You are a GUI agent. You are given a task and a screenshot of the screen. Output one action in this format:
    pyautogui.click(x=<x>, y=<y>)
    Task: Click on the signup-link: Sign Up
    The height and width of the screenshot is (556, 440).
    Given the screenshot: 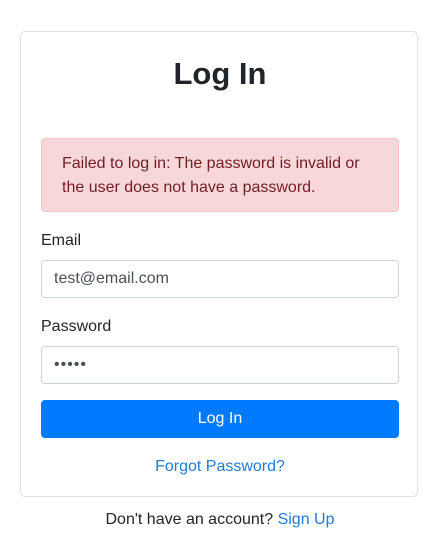 What is the action you would take?
    pyautogui.click(x=306, y=519)
    